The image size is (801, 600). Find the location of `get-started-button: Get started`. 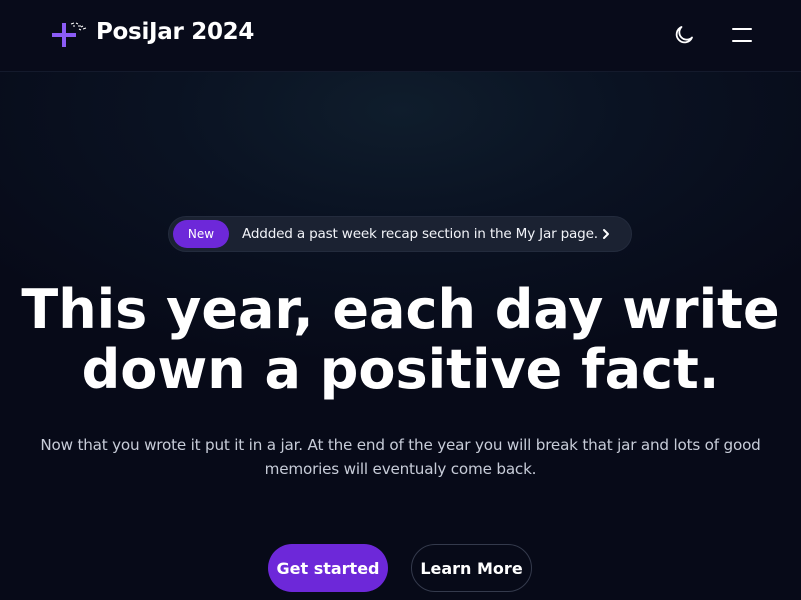

get-started-button: Get started is located at coordinates (328, 568).